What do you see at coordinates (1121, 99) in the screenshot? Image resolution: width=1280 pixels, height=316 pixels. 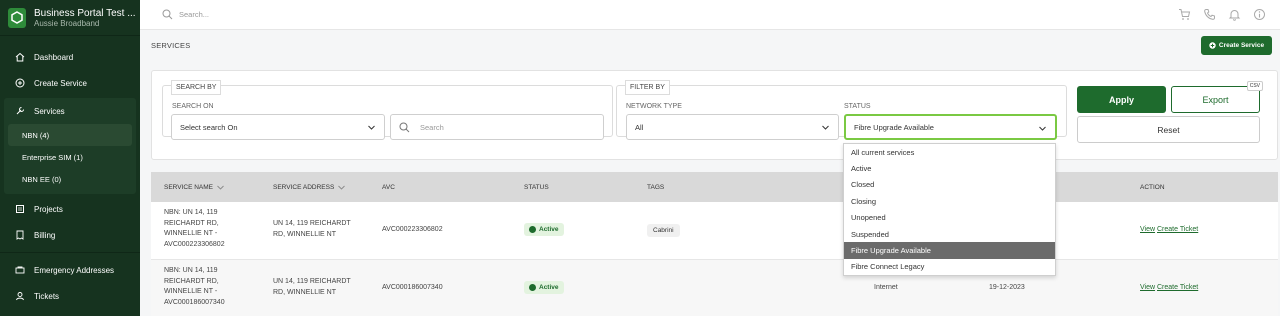 I see `apply-button: Apply` at bounding box center [1121, 99].